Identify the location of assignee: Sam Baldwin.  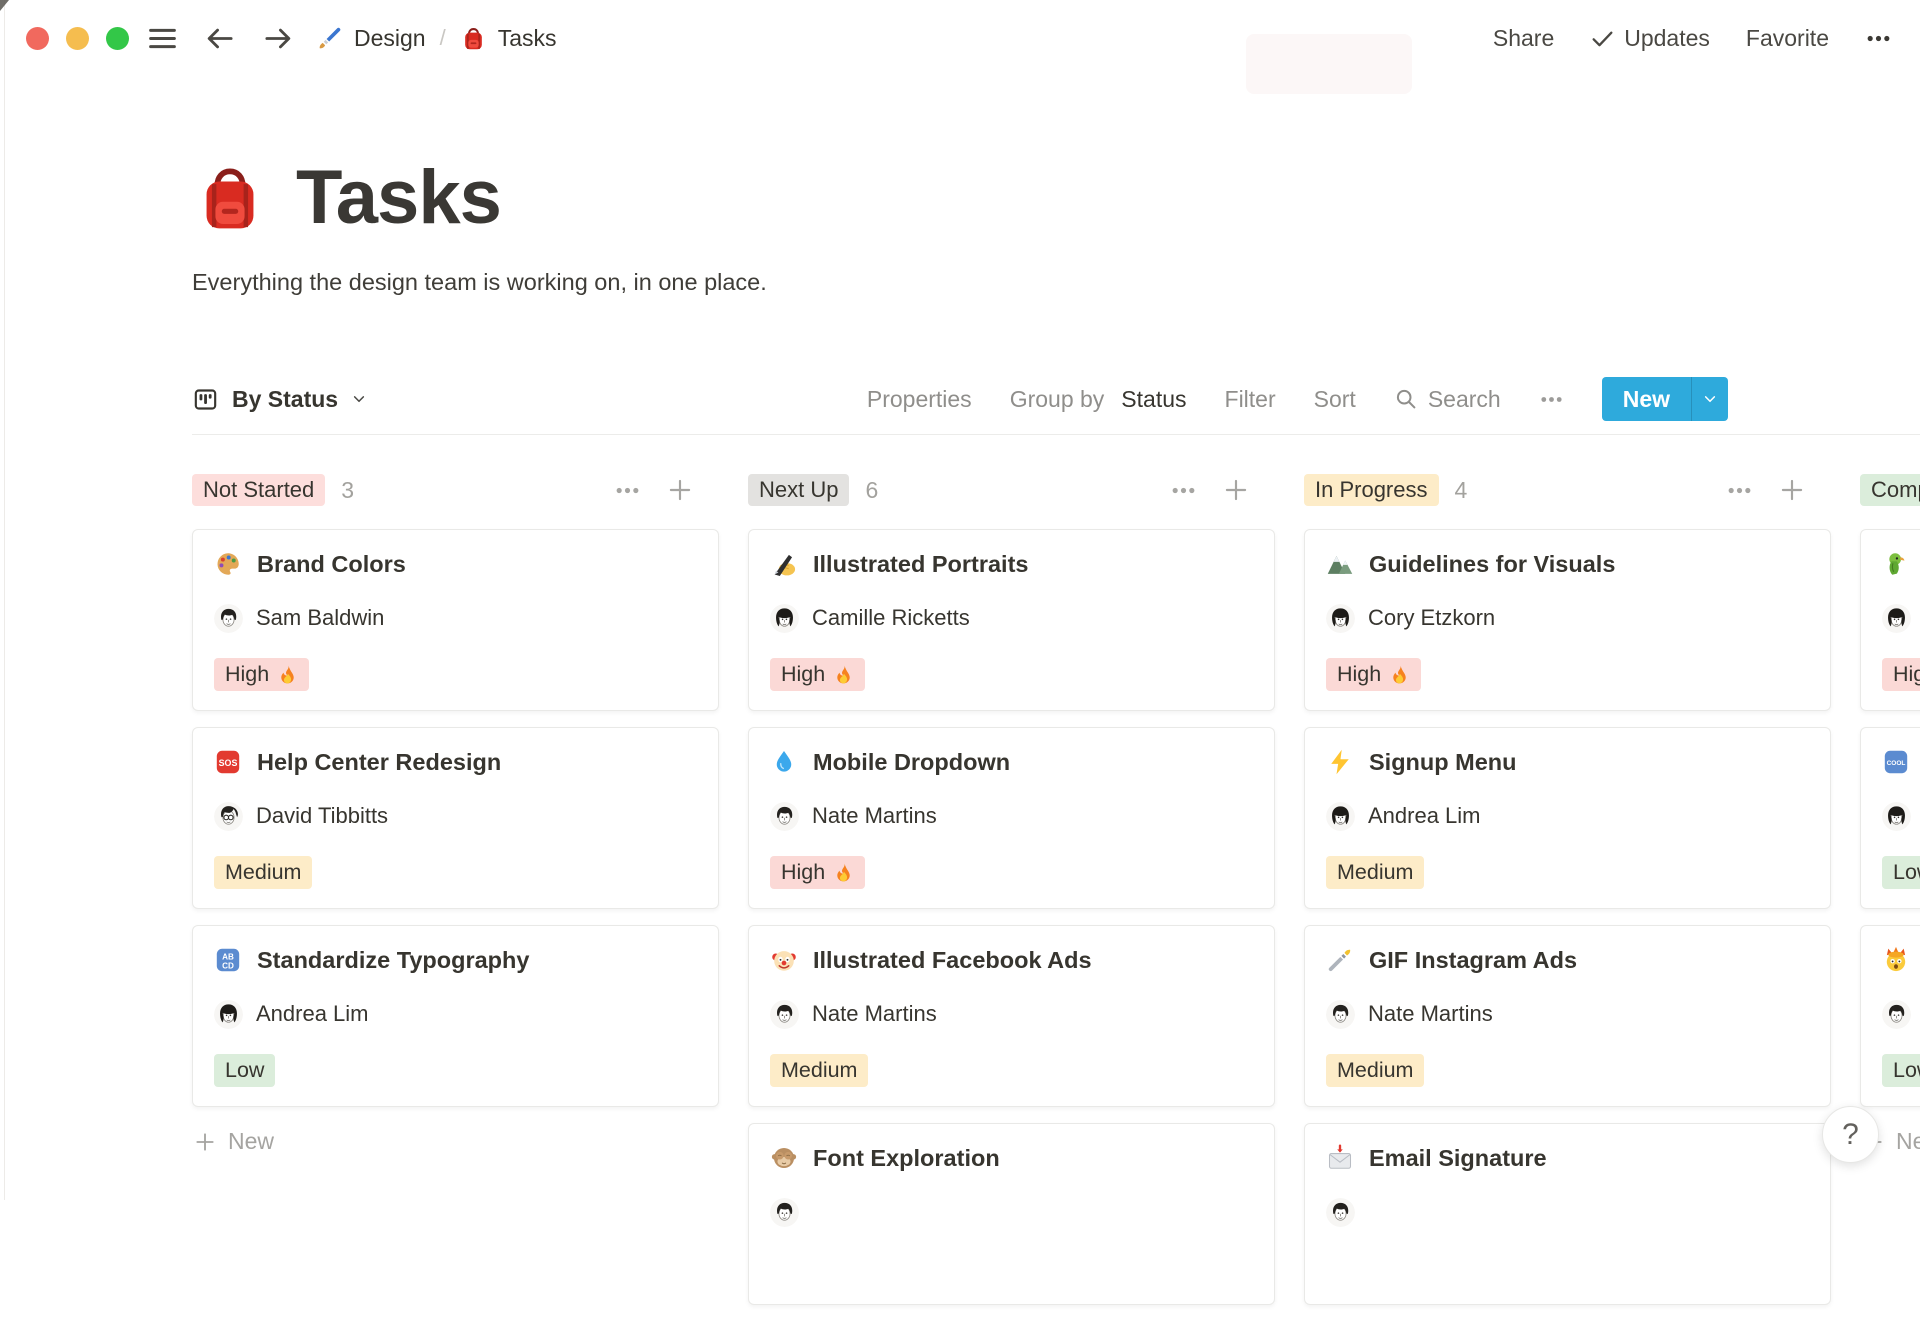
(455, 618).